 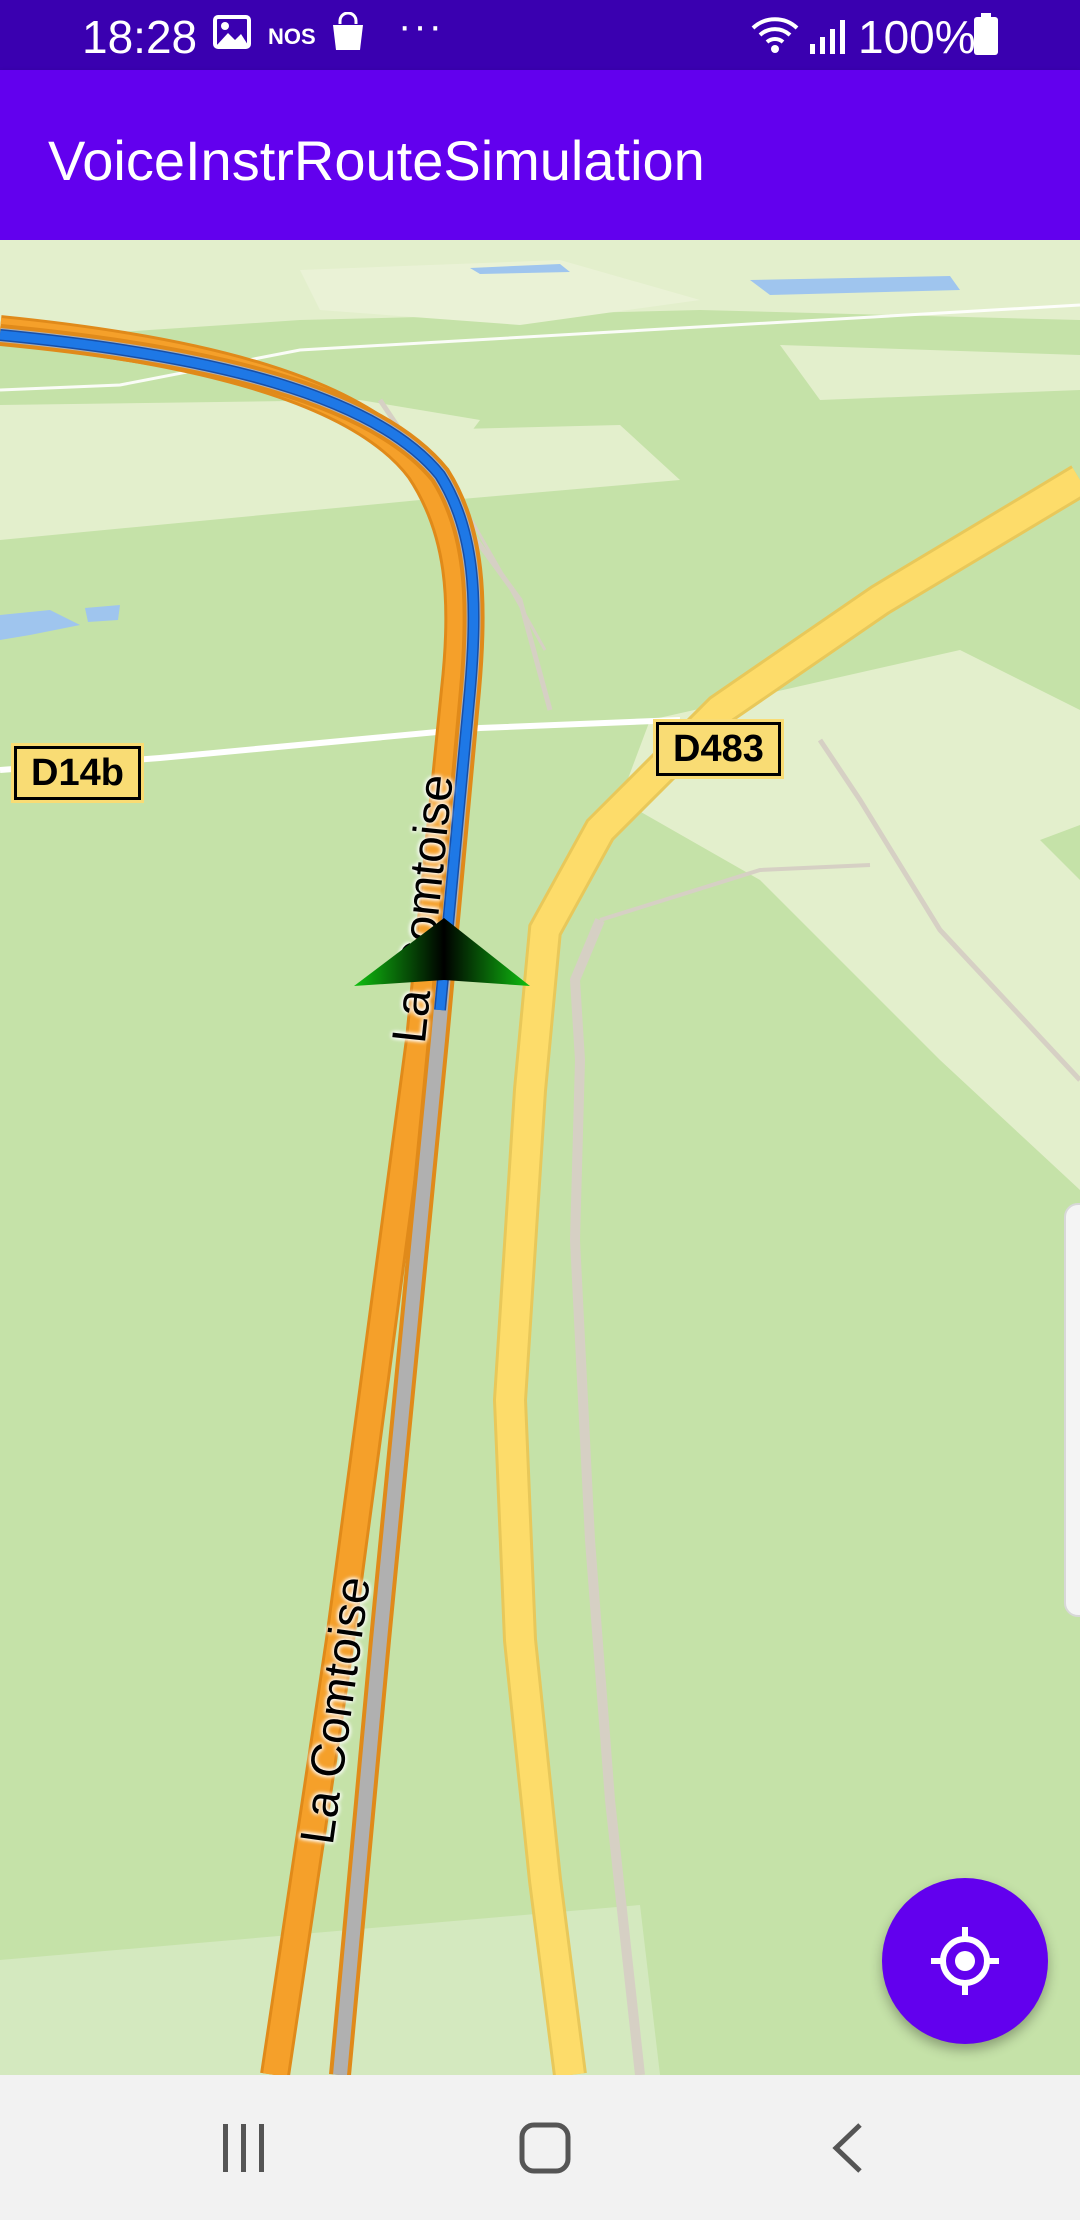 I want to click on app-title: VoiceInstrRouteSimulation, so click(x=376, y=160).